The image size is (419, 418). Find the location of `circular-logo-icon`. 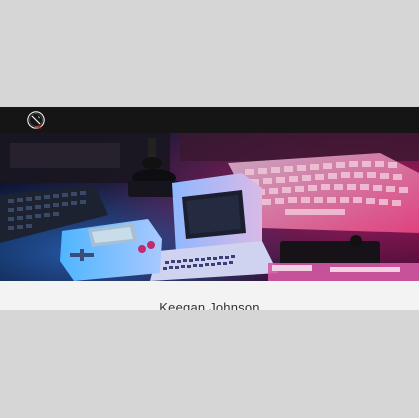

circular-logo-icon is located at coordinates (36, 120).